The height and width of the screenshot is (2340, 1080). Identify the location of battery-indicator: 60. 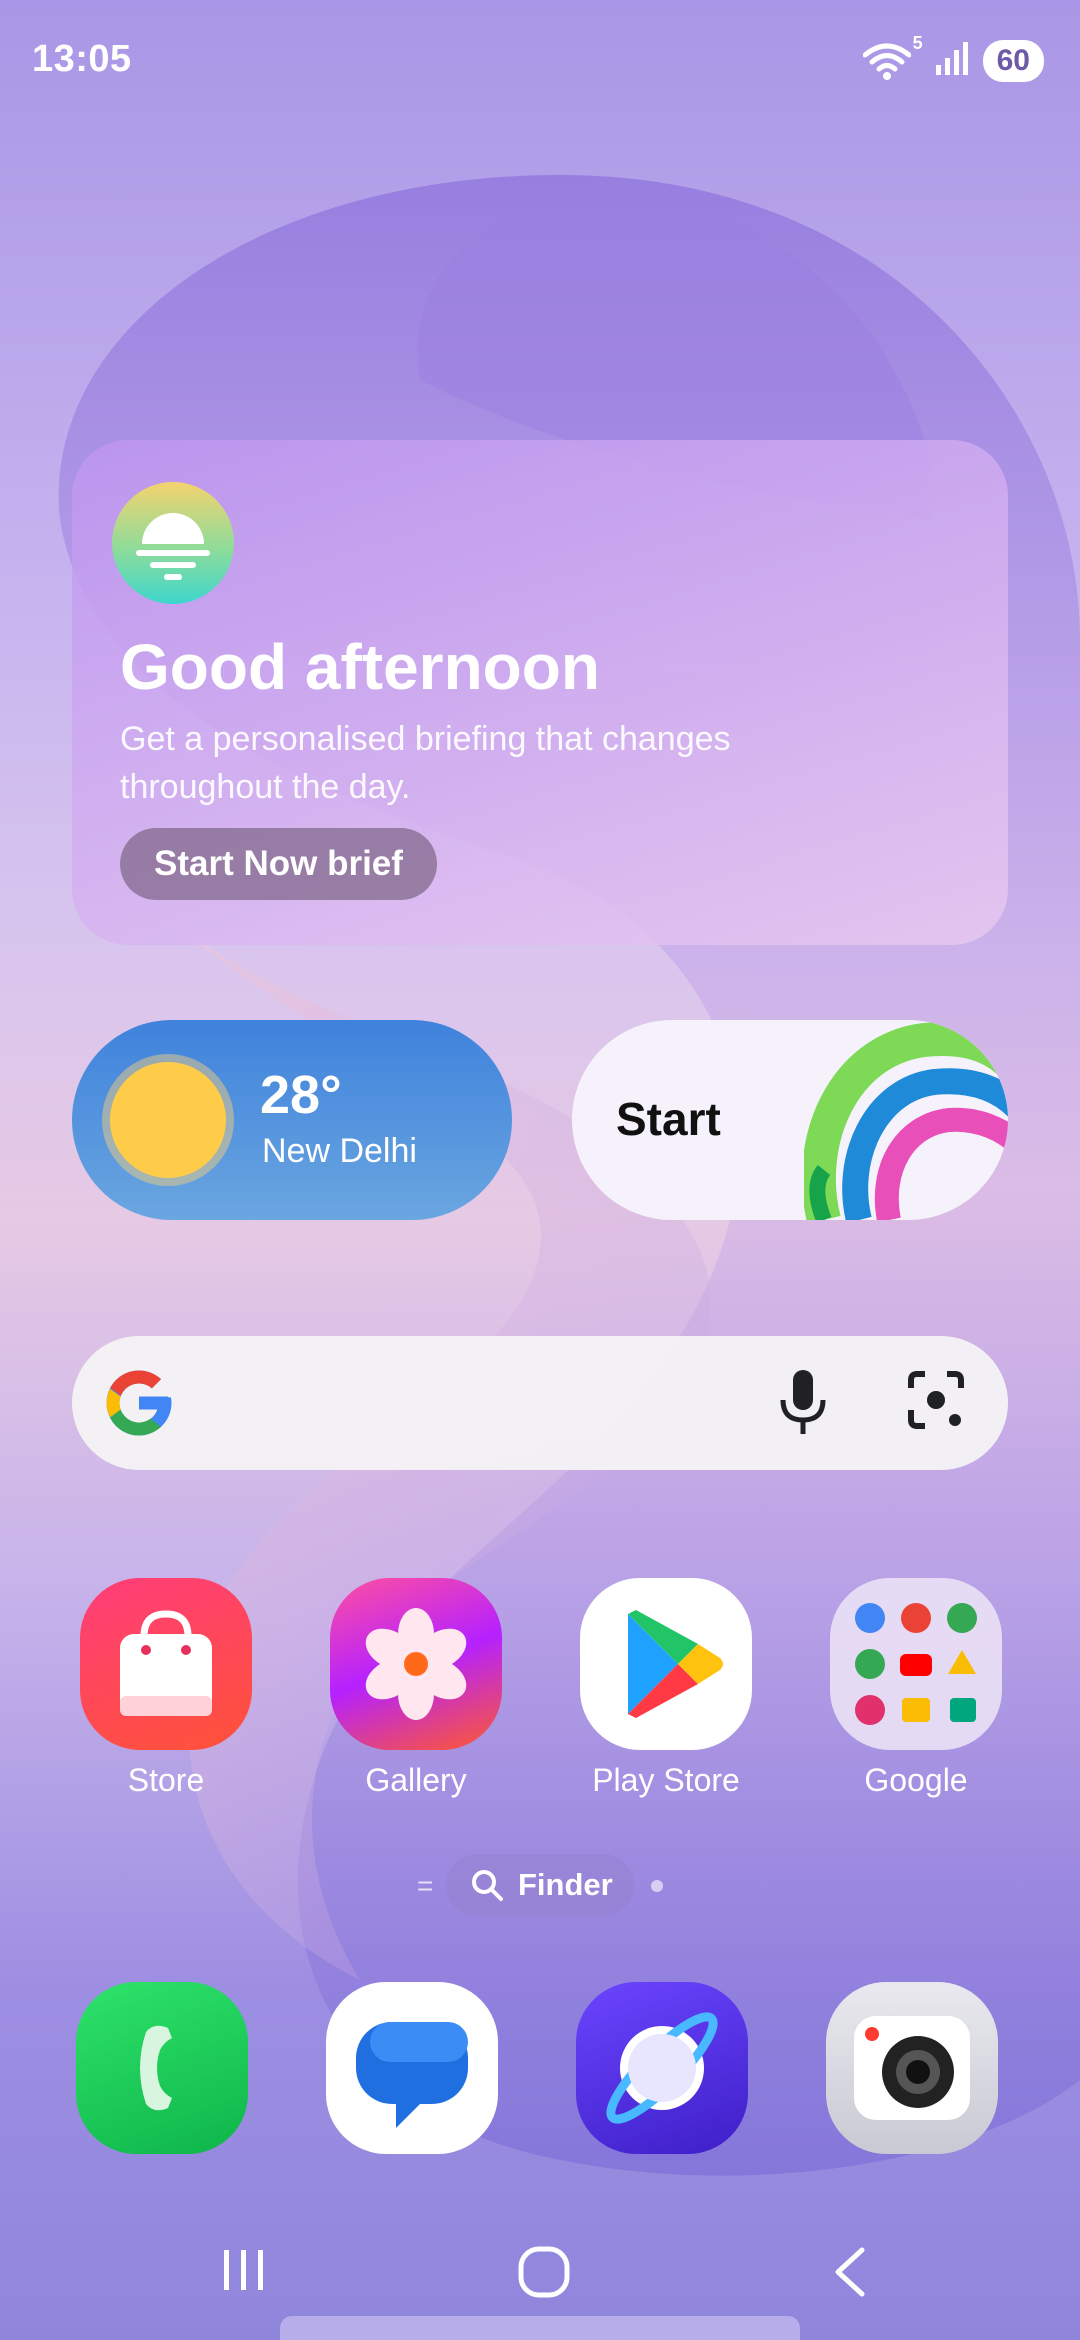
(1013, 61).